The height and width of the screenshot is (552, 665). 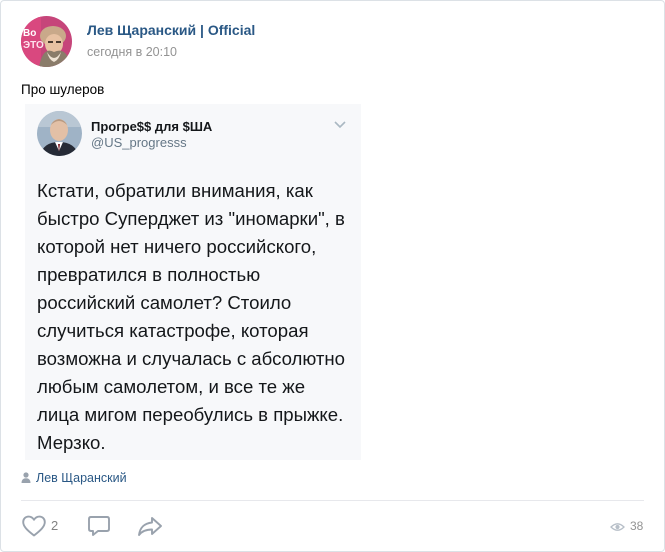 I want to click on like-count: 2, so click(x=54, y=525).